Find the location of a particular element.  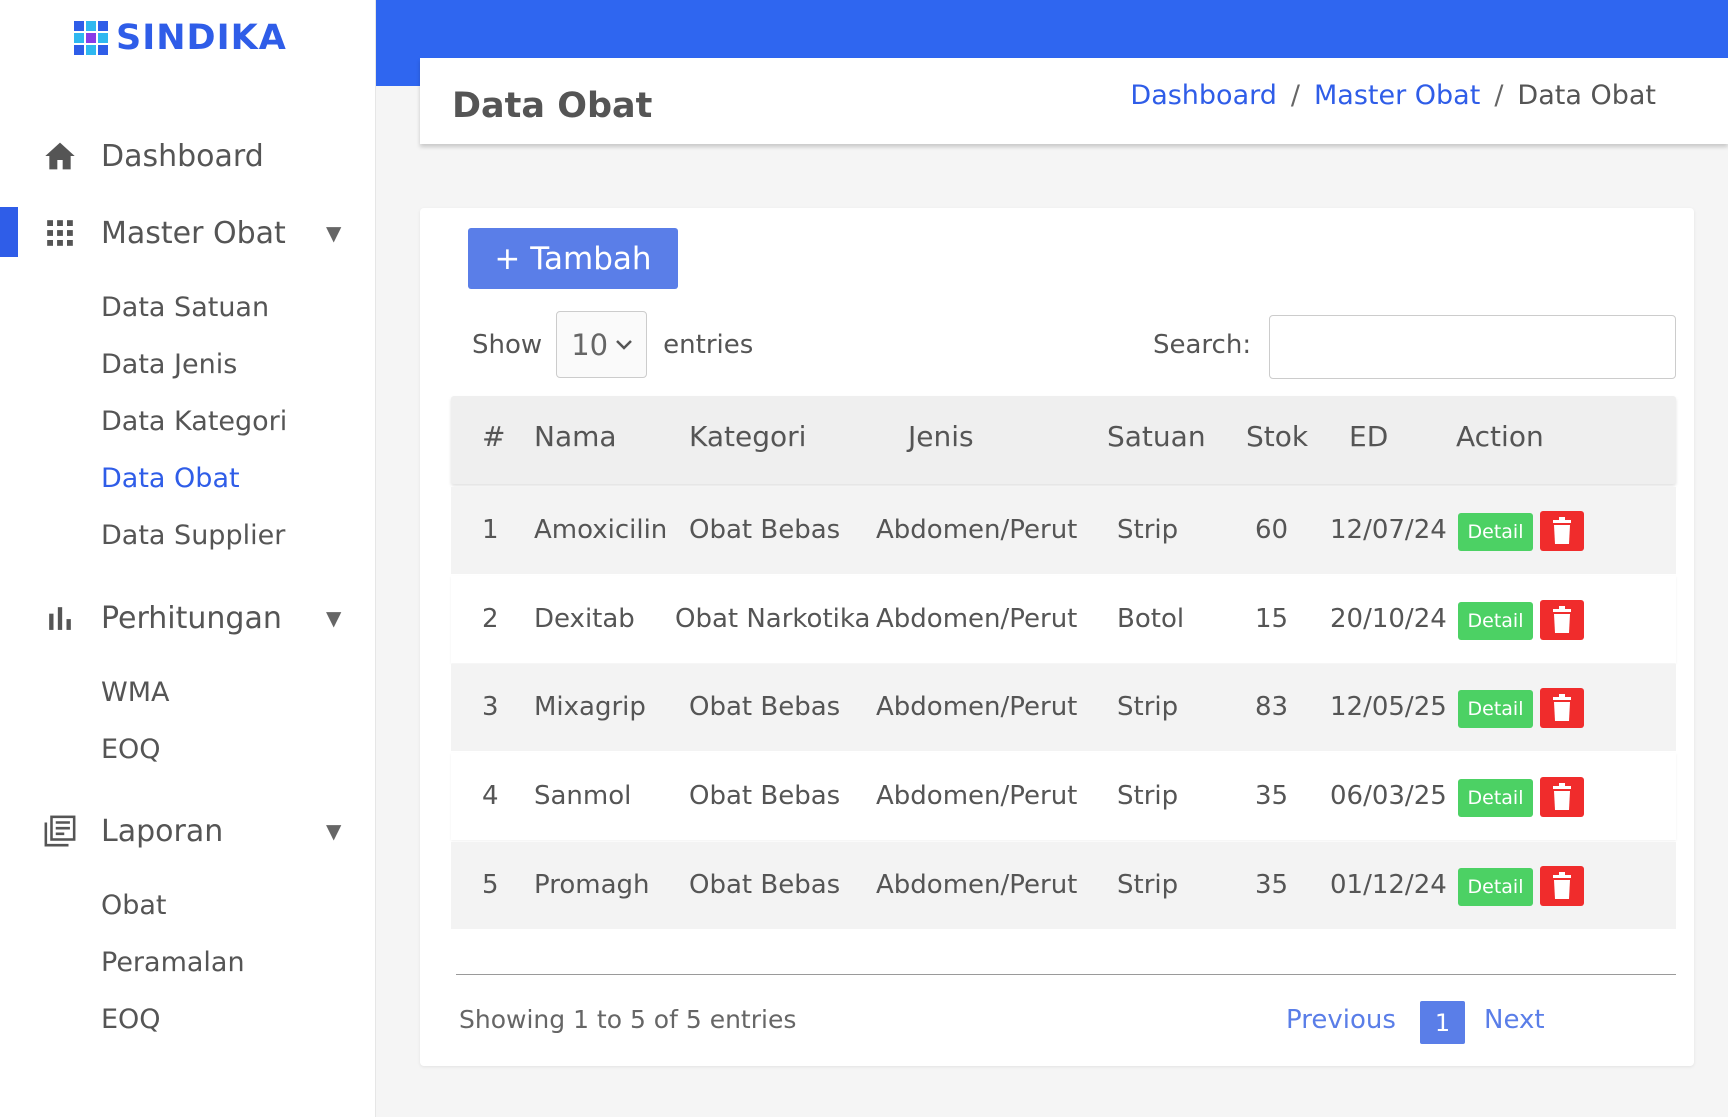

cell-ed: 20/10/24 is located at coordinates (1388, 619).